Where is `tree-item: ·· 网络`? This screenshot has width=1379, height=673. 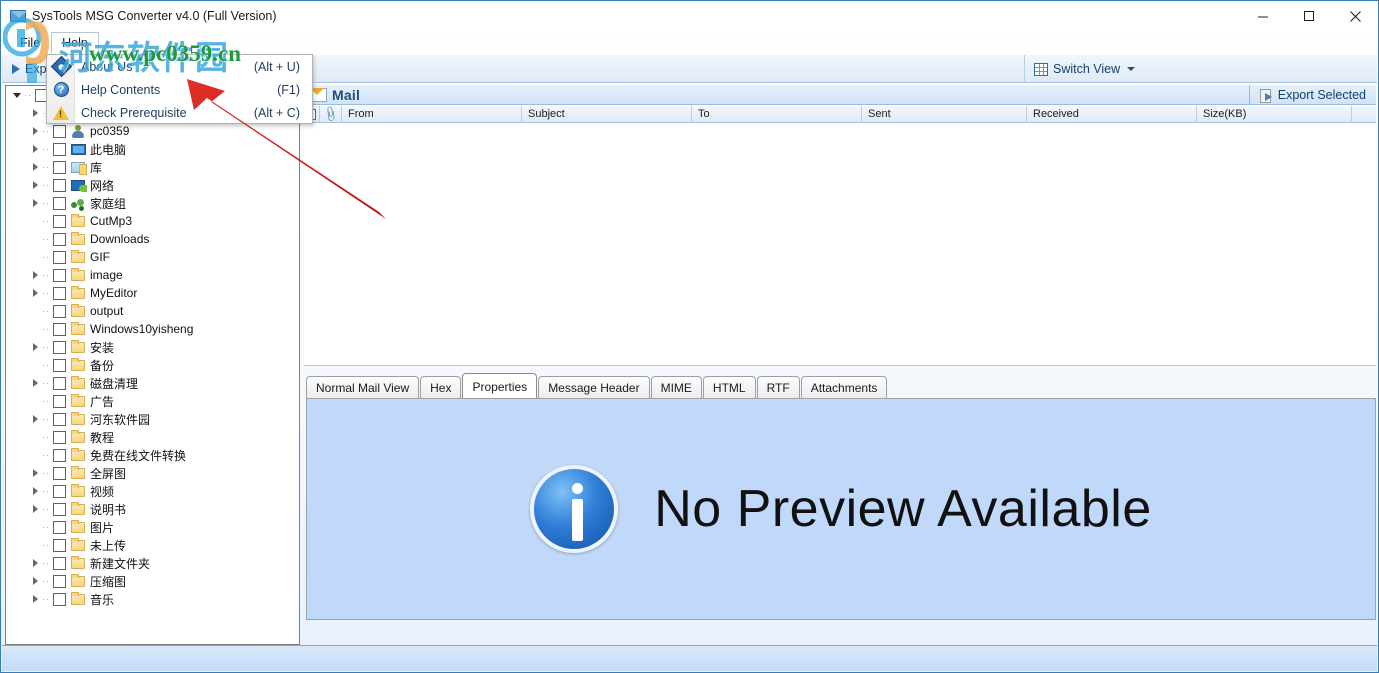 tree-item: ·· 网络 is located at coordinates (152, 185).